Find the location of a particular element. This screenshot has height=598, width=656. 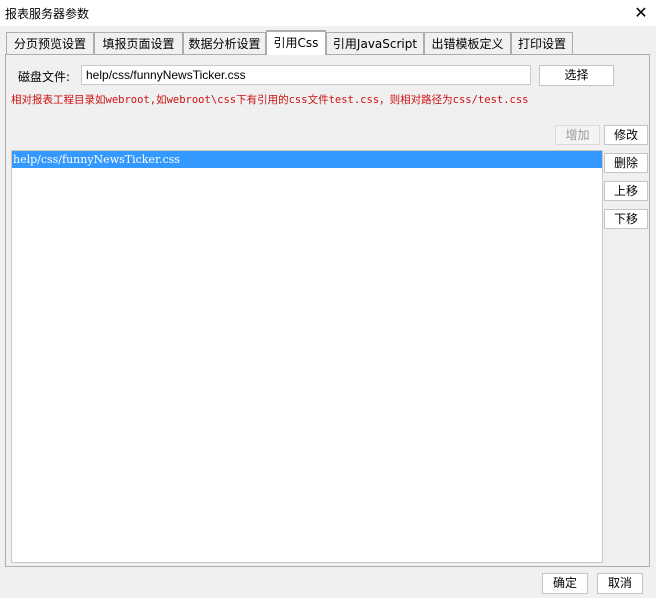

move-down-button: 下移 is located at coordinates (626, 219).